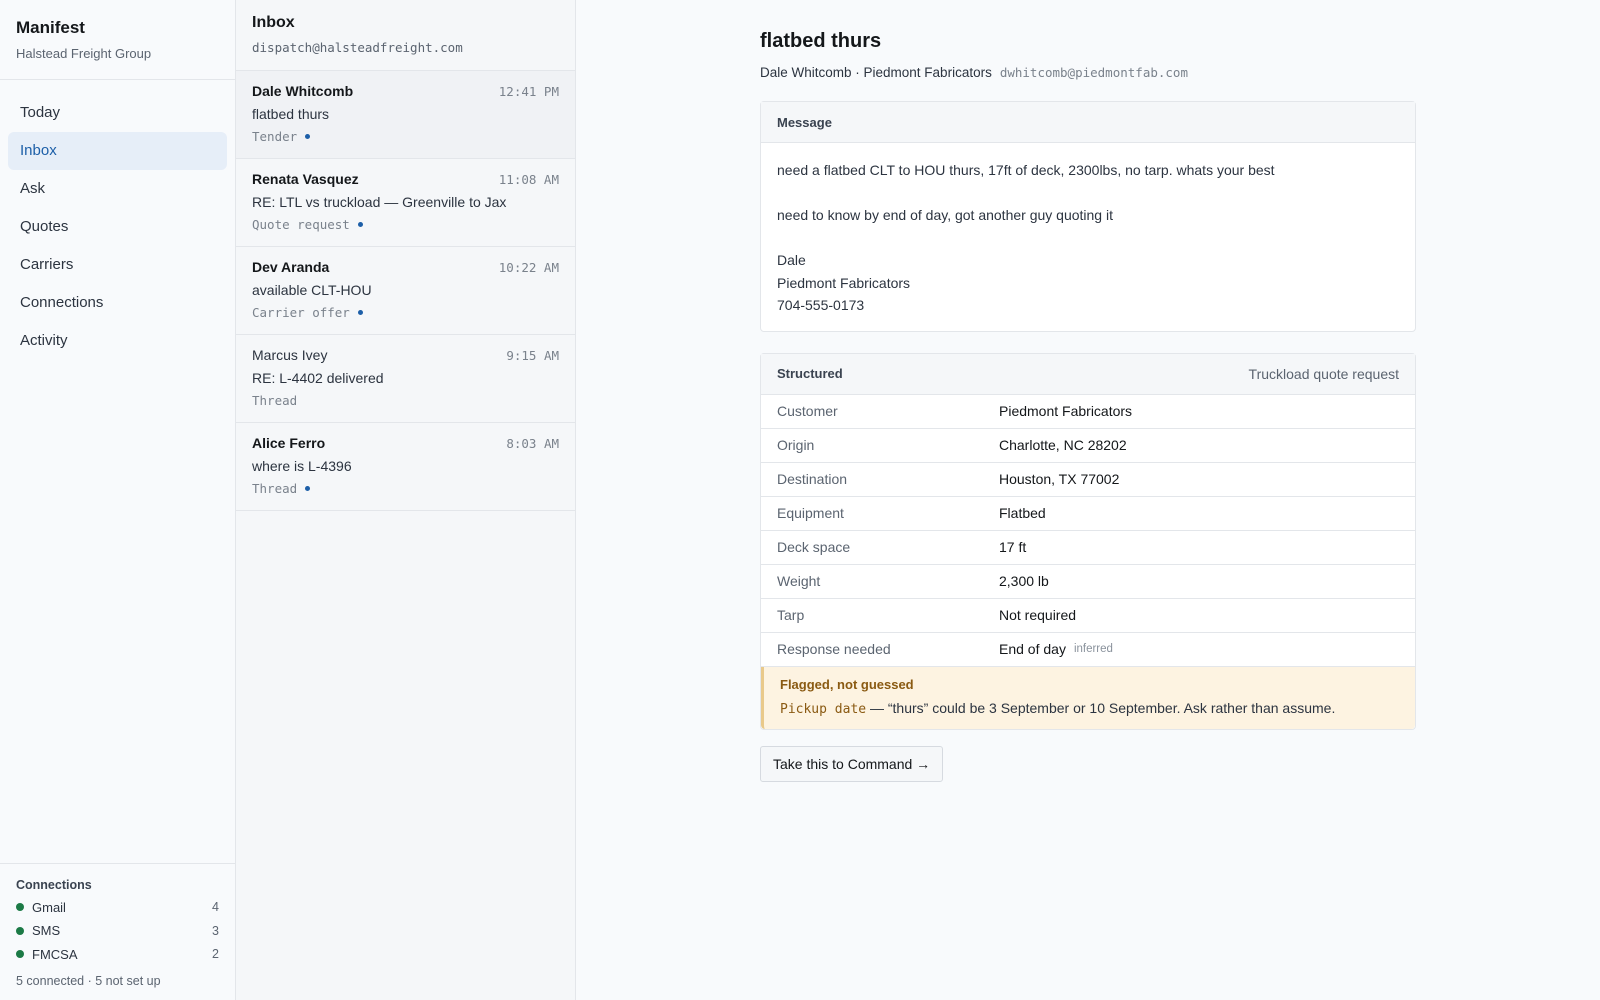  I want to click on message-time: 11:08 AM, so click(528, 179).